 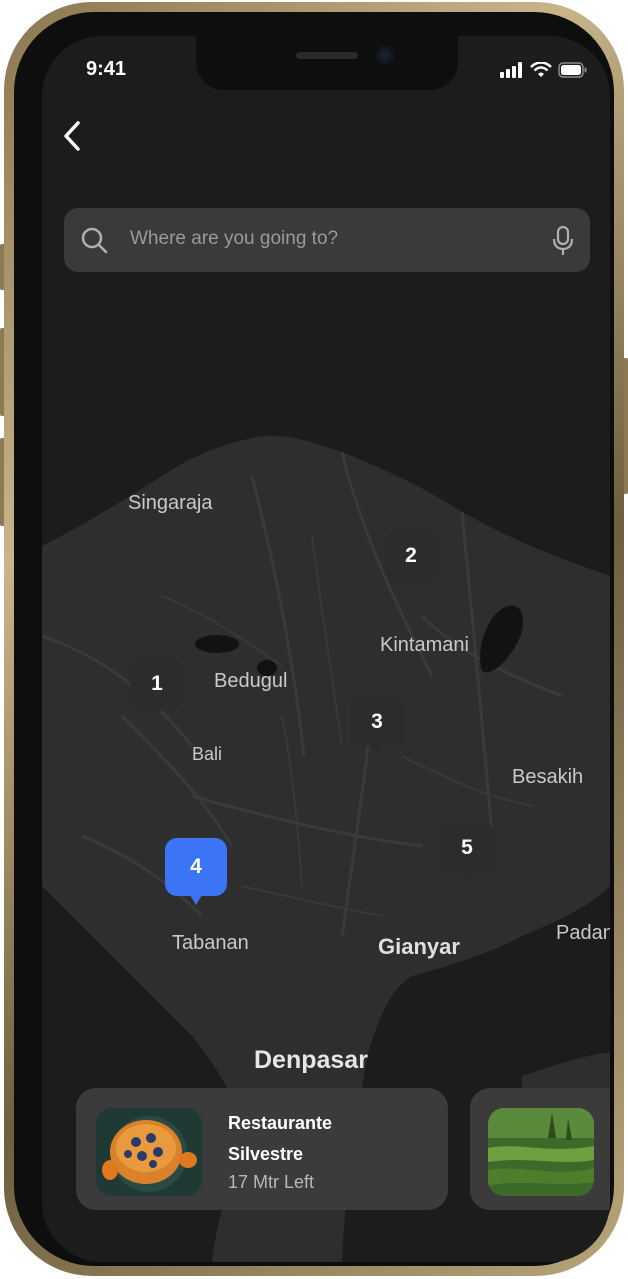 I want to click on battery-icon, so click(x=572, y=70).